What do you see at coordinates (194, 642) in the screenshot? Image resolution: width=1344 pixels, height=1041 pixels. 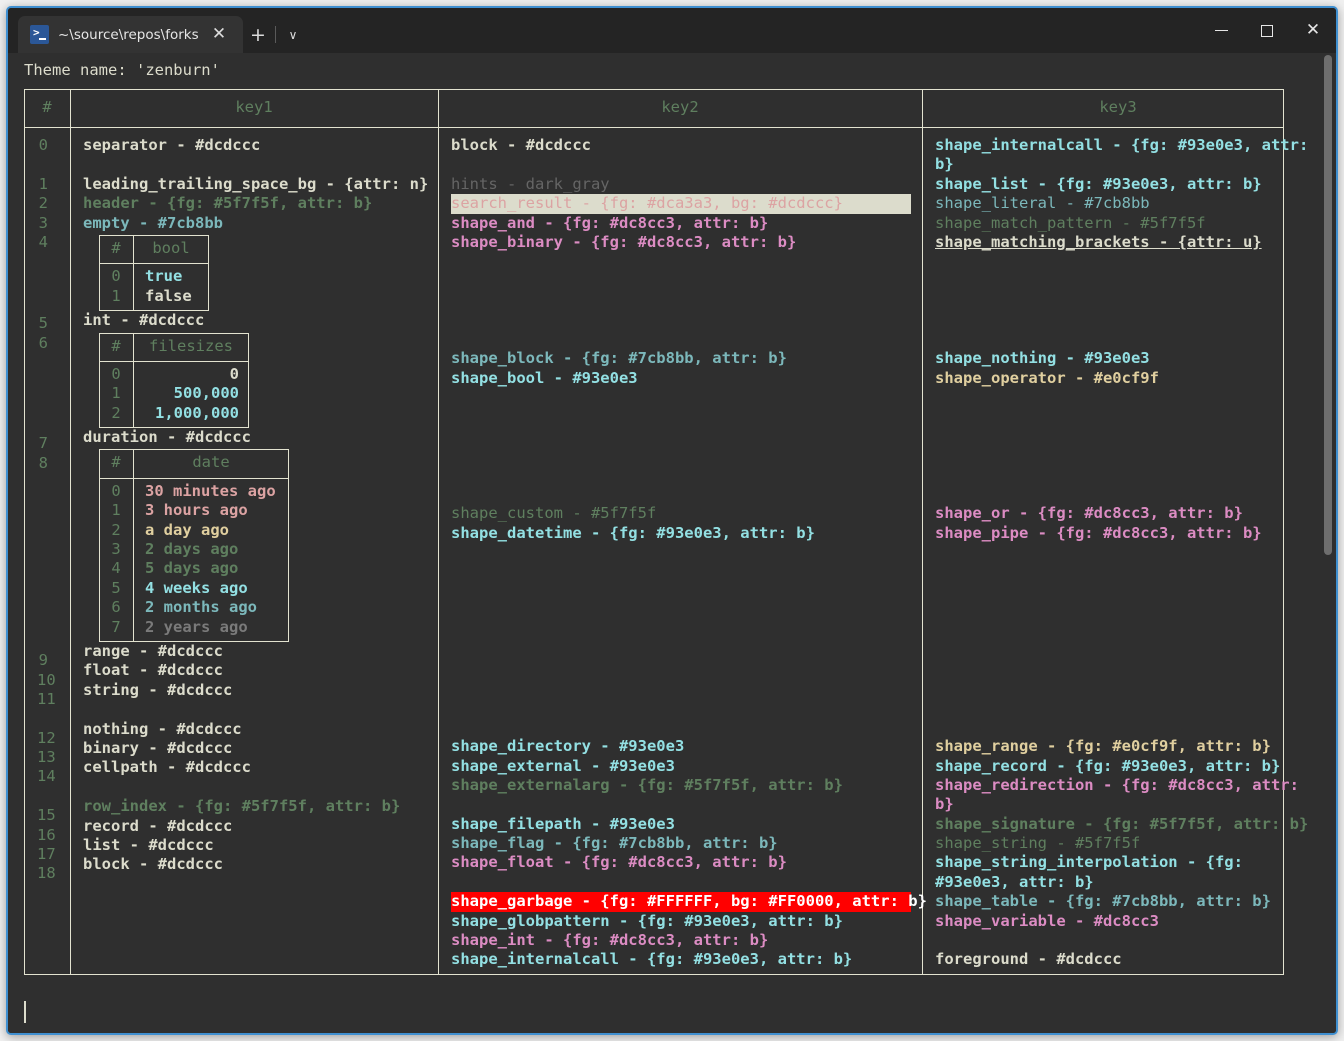 I see `sub-border-bottom` at bounding box center [194, 642].